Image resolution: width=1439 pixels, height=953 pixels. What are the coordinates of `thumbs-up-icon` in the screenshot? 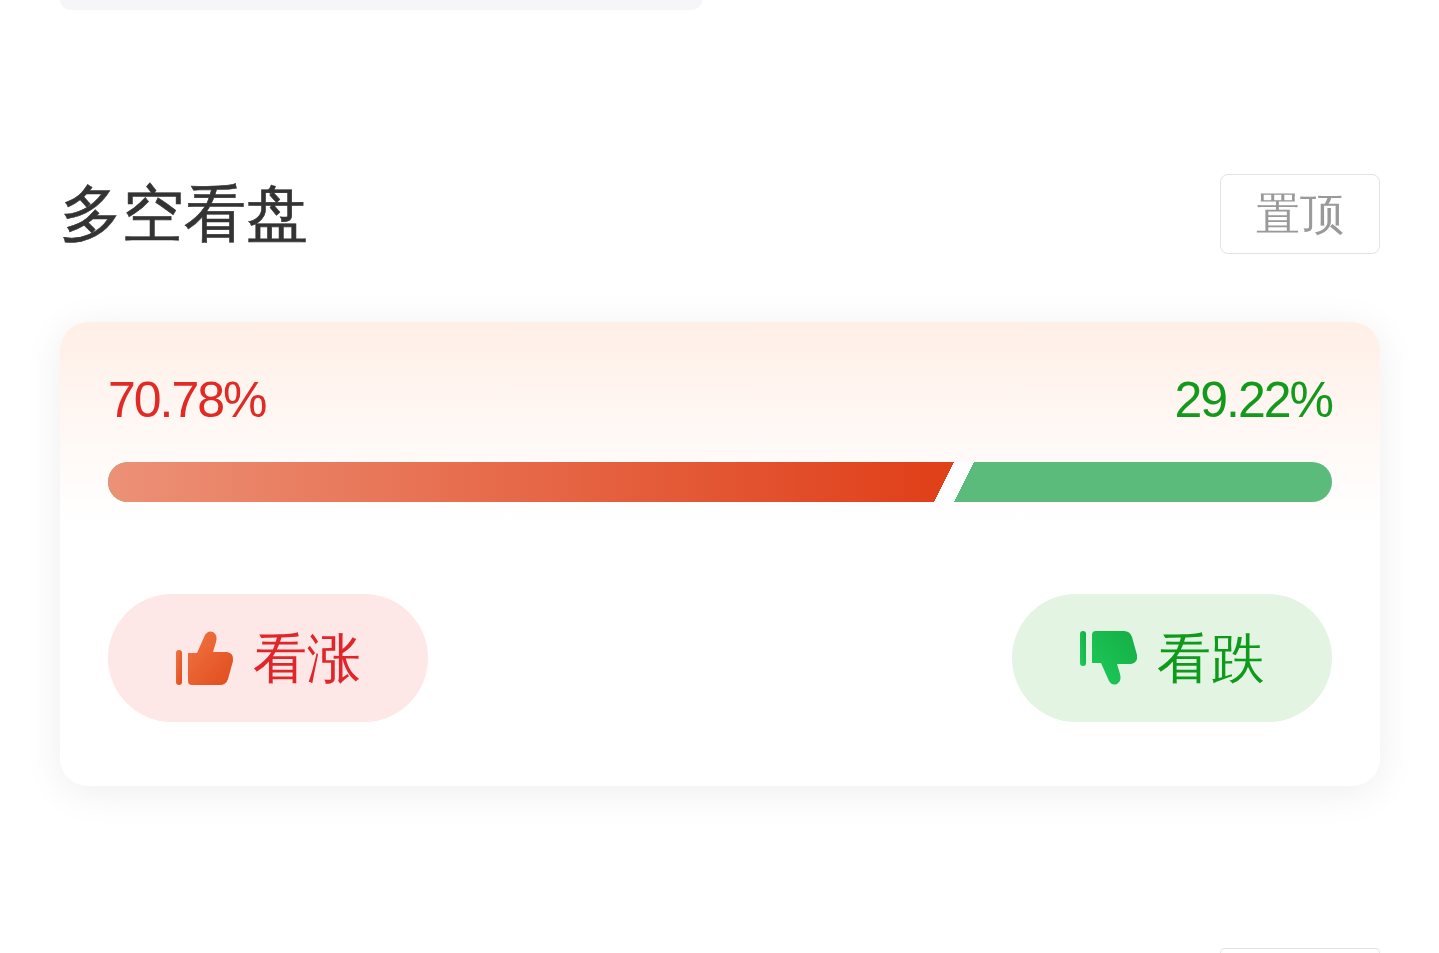 It's located at (204, 658).